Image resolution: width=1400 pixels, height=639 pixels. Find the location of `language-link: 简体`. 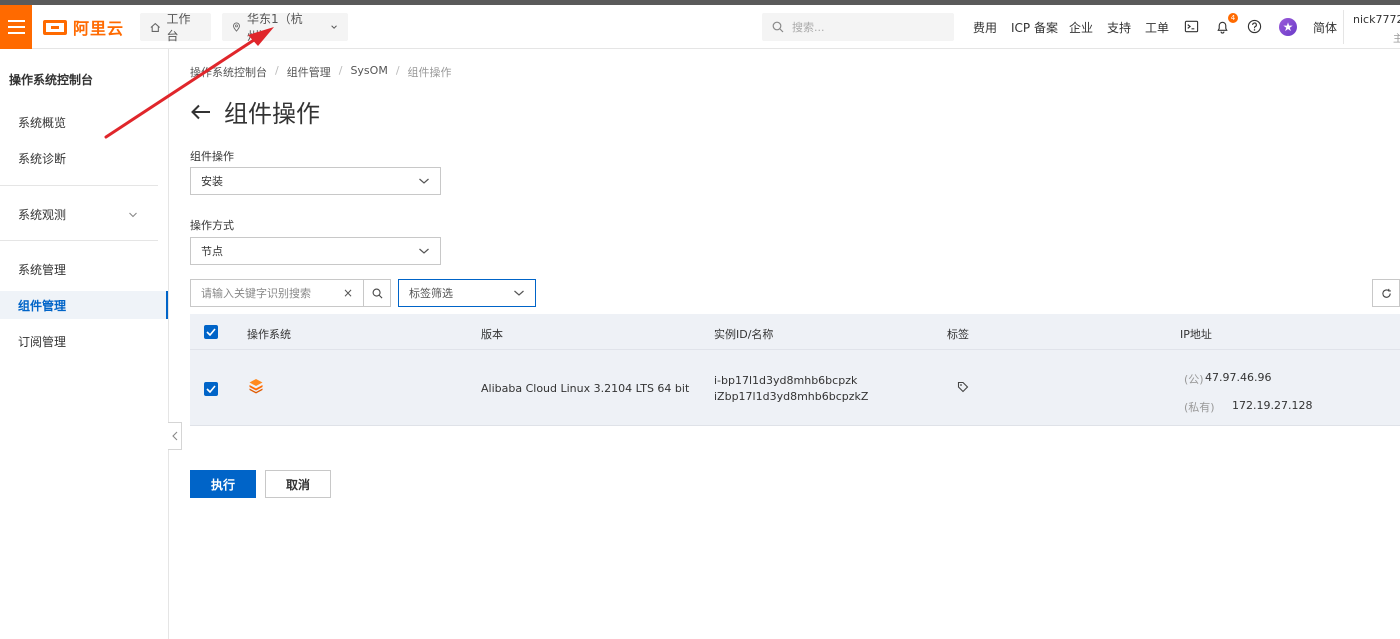

language-link: 简体 is located at coordinates (1325, 27).